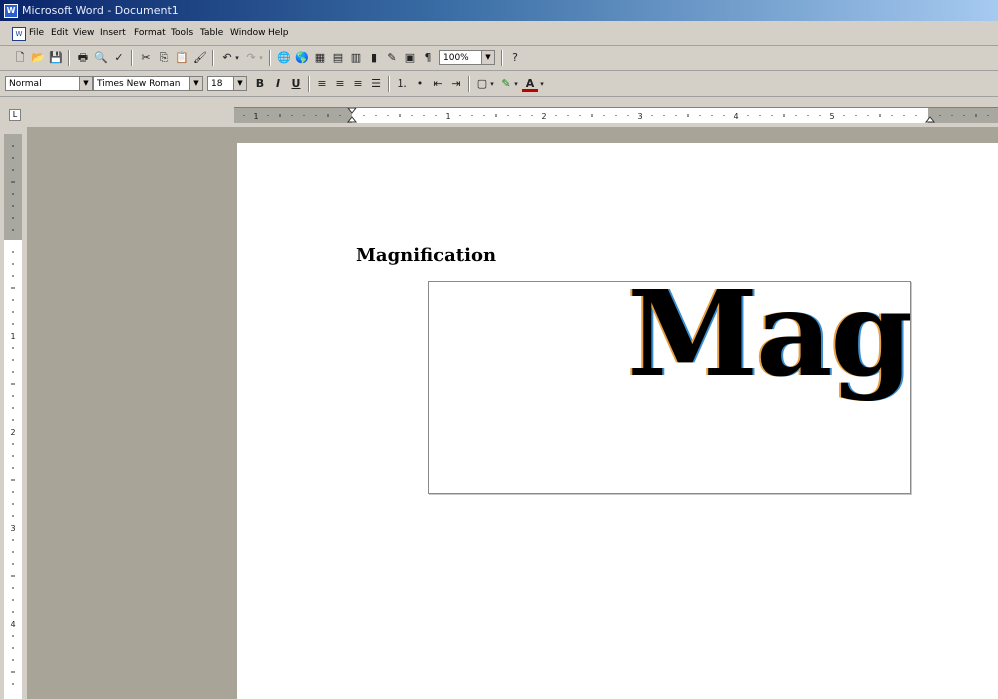 This screenshot has height=699, width=998. Describe the element at coordinates (101, 58) in the screenshot. I see `print-preview-icon: 🔍` at that location.